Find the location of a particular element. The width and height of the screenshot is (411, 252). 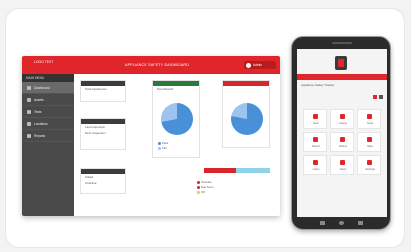

app-tile: Tests is located at coordinates (369, 119).